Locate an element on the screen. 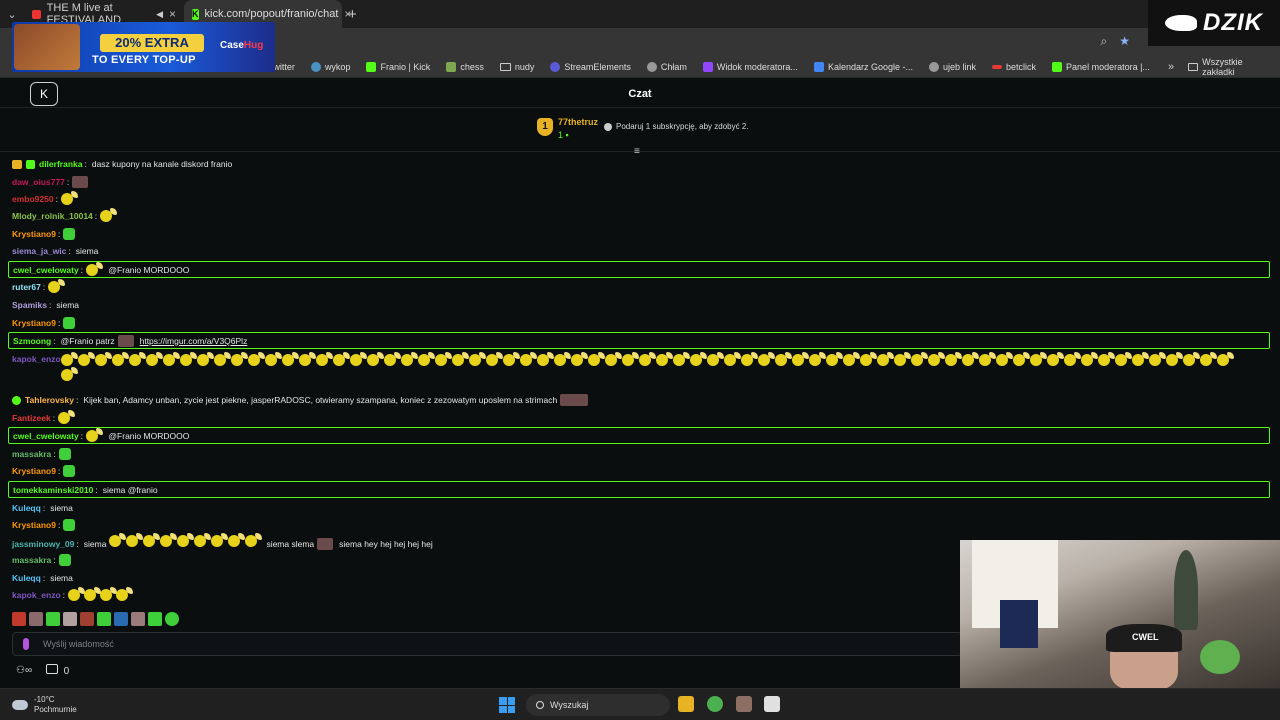 Image resolution: width=1280 pixels, height=720 pixels. chat-message-mention: tomekkaminski2010: siema @franio is located at coordinates (639, 489).